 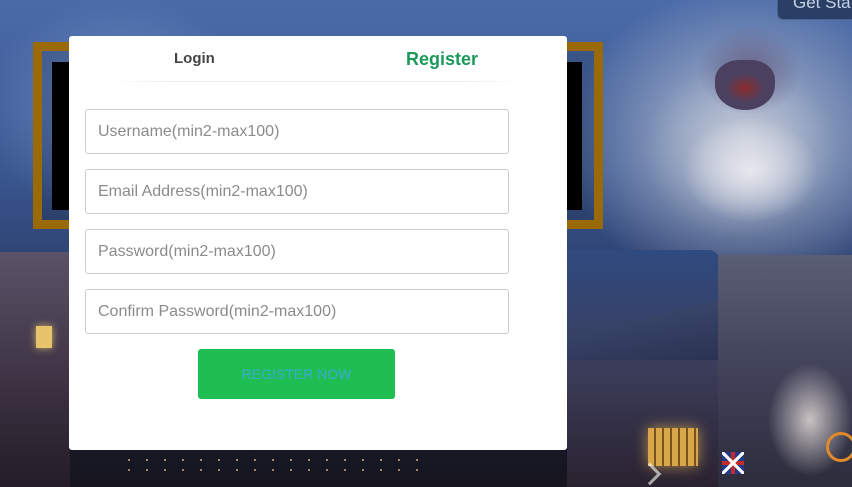 What do you see at coordinates (814, 10) in the screenshot?
I see `get-started-button: Get Sta` at bounding box center [814, 10].